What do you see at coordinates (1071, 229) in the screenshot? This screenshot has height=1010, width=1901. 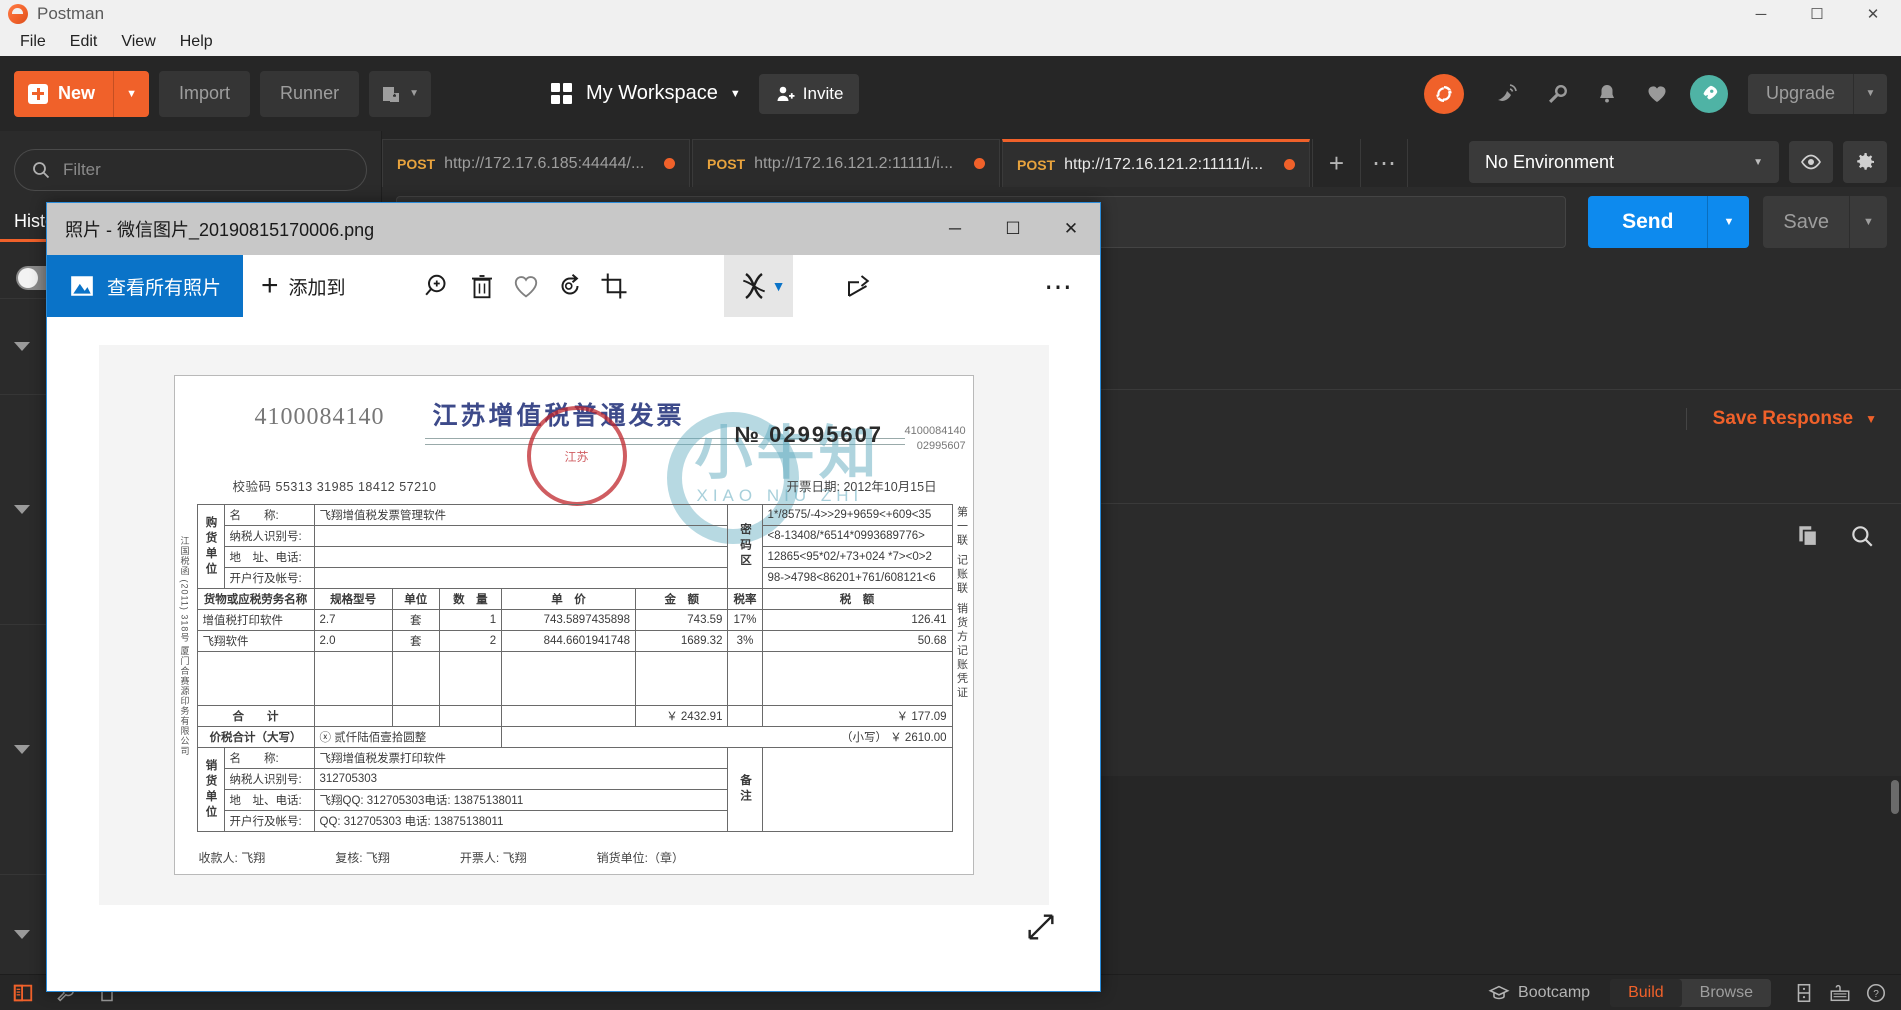 I see `pv-close-icon: ✕` at bounding box center [1071, 229].